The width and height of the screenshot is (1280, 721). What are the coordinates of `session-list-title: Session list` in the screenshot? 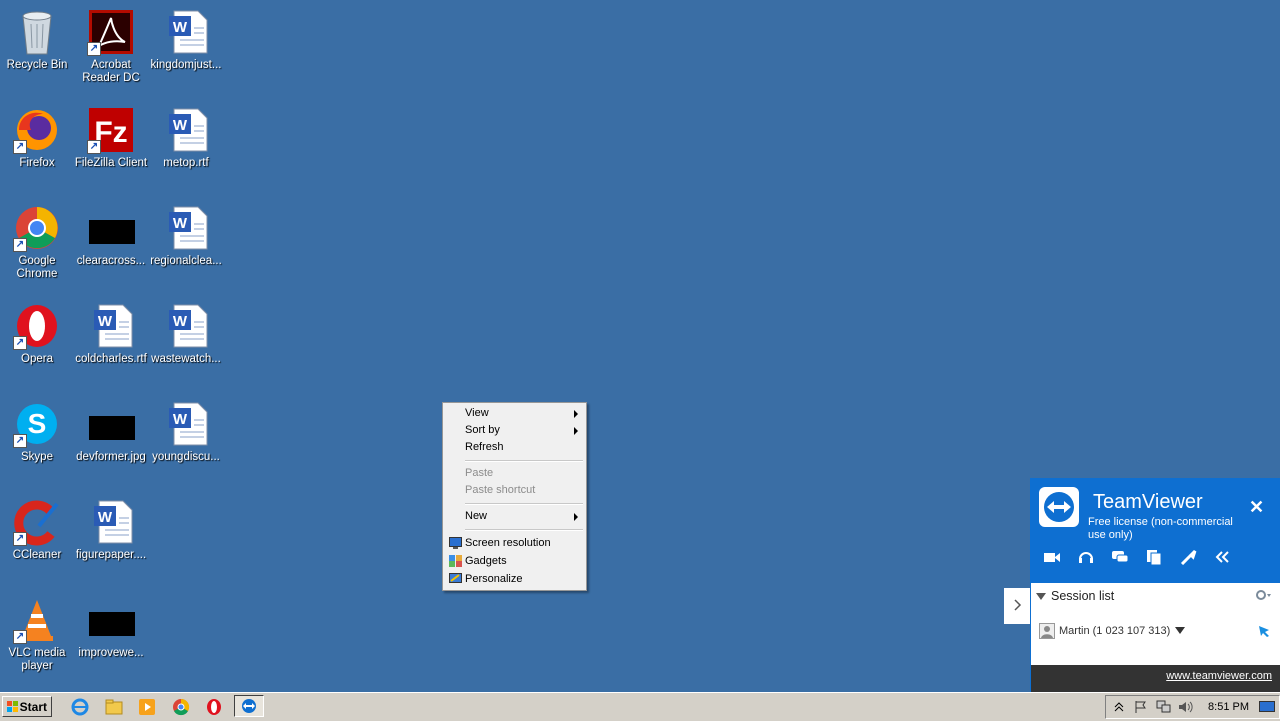 It's located at (1083, 596).